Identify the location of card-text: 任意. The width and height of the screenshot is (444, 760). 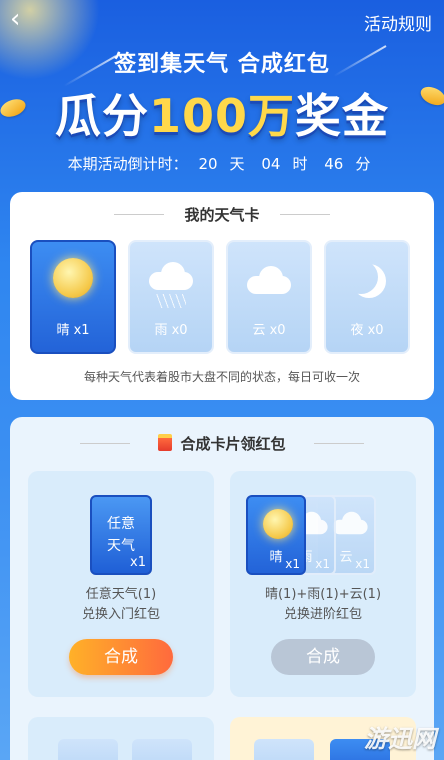
(121, 524).